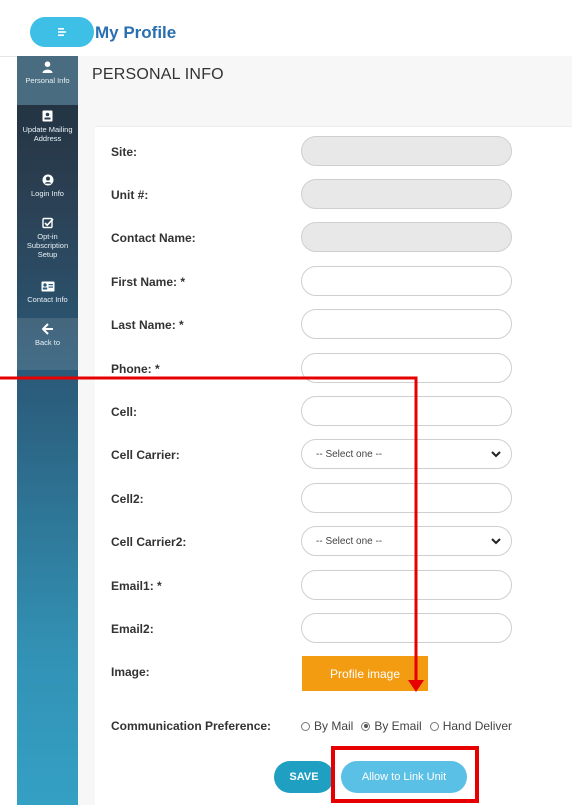  I want to click on cell2-row: Cell2:, so click(333, 499).